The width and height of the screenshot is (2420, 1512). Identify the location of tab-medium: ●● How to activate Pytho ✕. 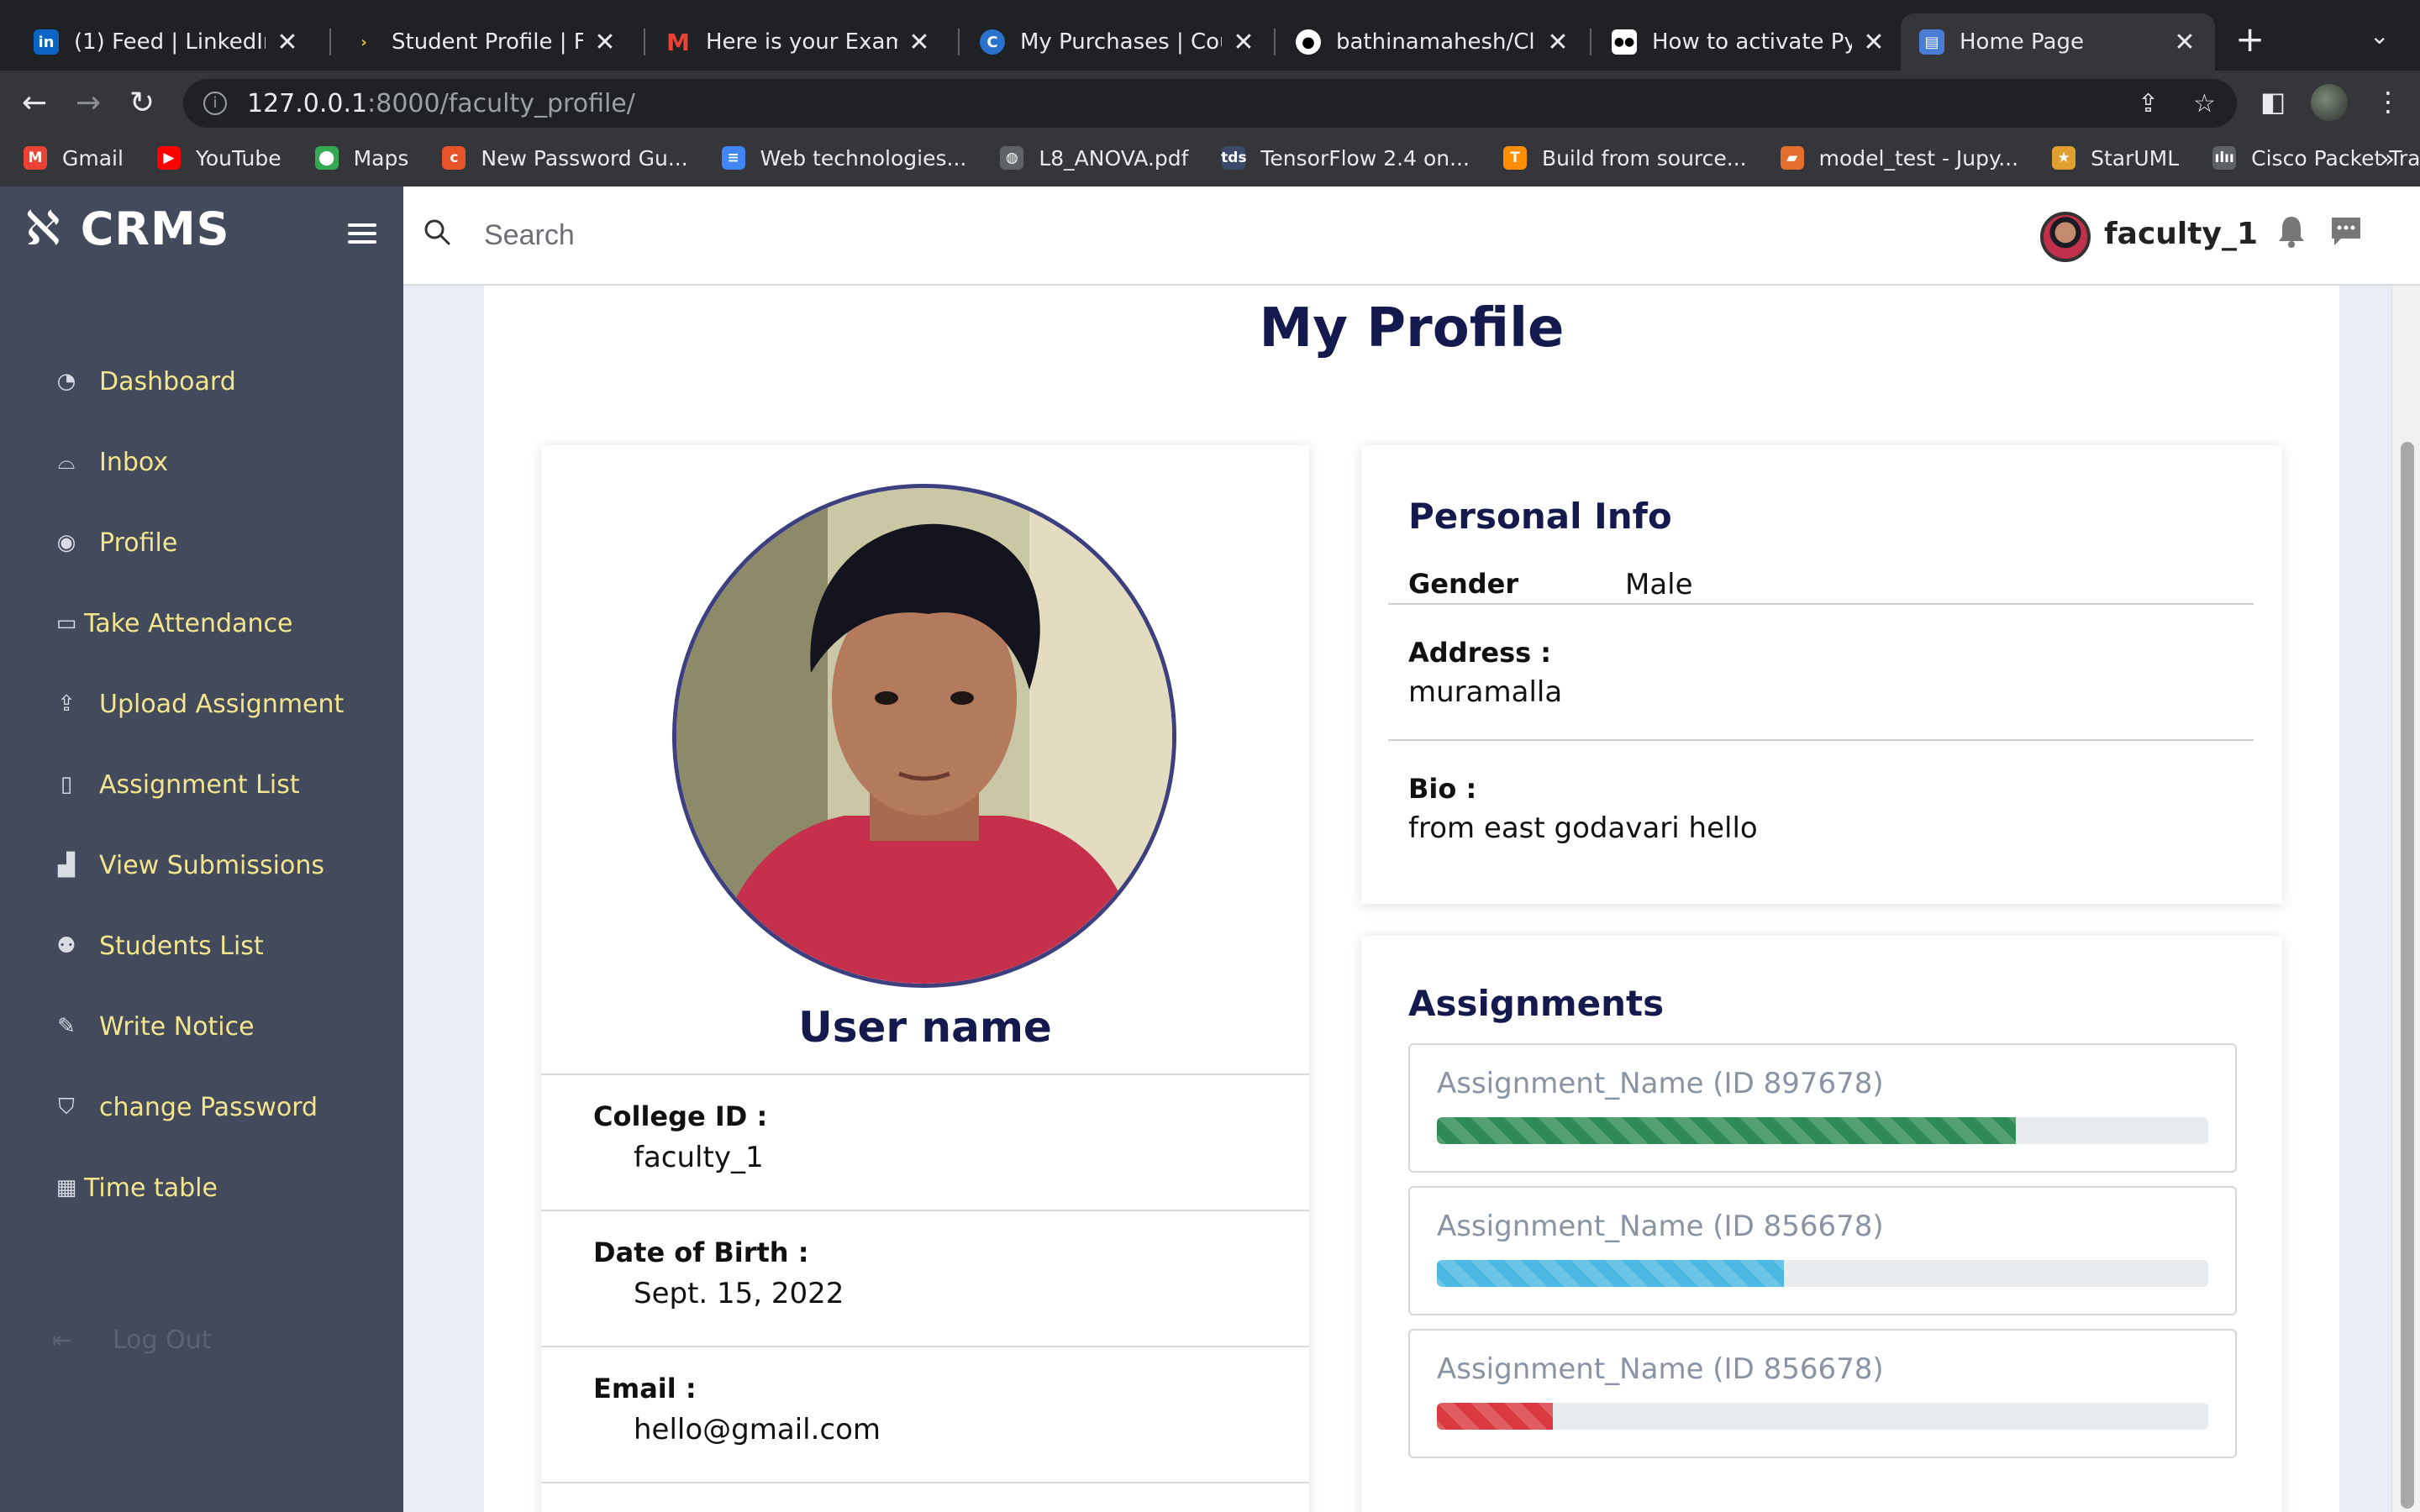
(1748, 42).